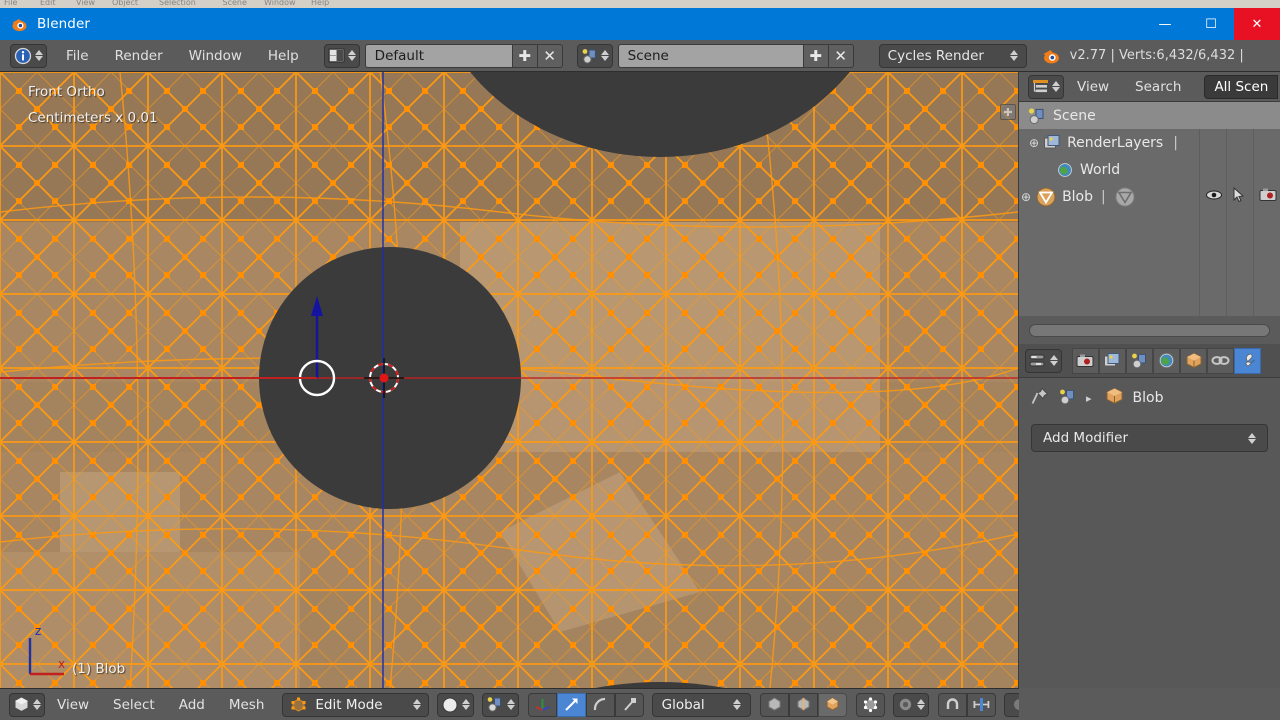 The height and width of the screenshot is (720, 1280). I want to click on proportional-edit-icon, so click(981, 704).